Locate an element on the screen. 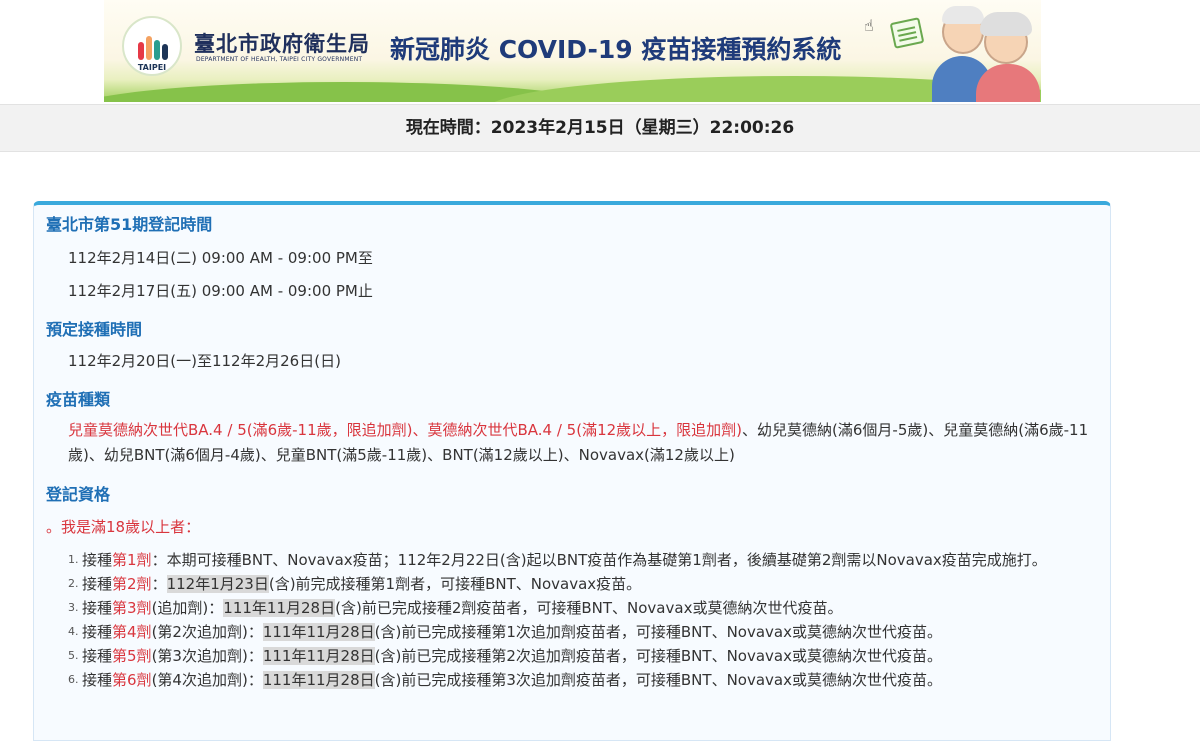 This screenshot has width=1200, height=741. department-name: 臺北市政府衛生局 is located at coordinates (282, 44).